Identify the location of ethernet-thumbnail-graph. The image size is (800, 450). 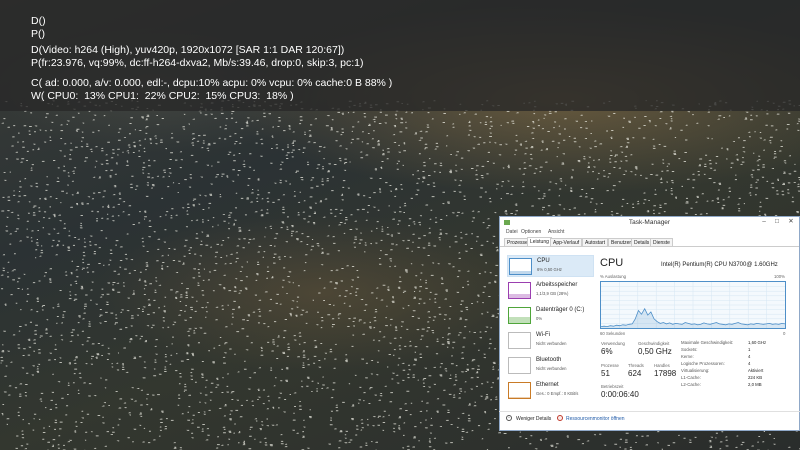
(519, 390).